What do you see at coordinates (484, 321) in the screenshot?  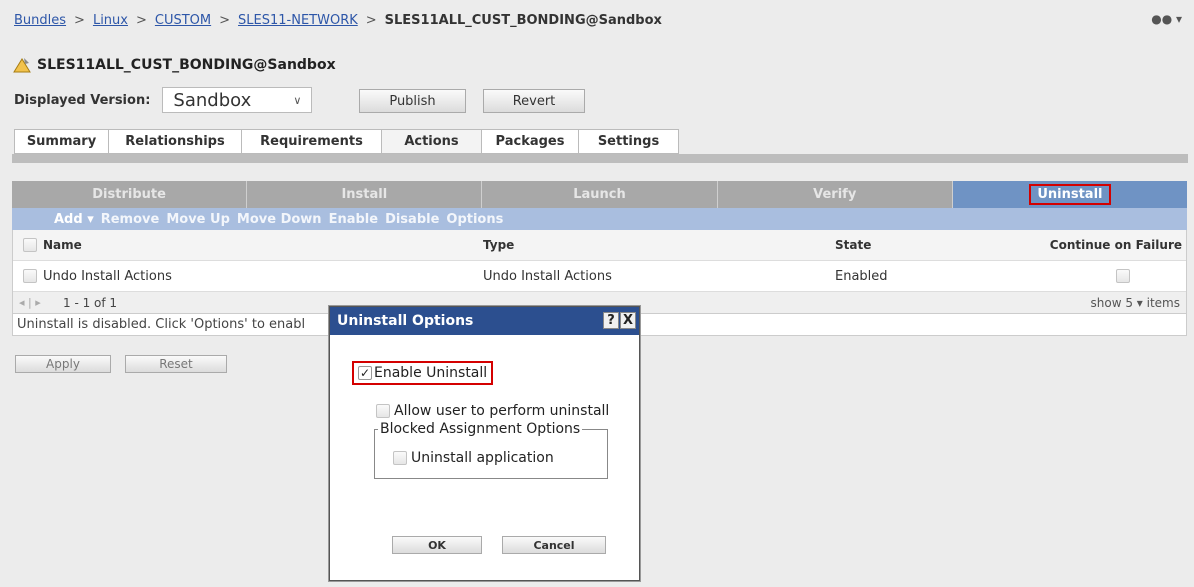 I see `dialog-title-bar: Uninstall Options ? X` at bounding box center [484, 321].